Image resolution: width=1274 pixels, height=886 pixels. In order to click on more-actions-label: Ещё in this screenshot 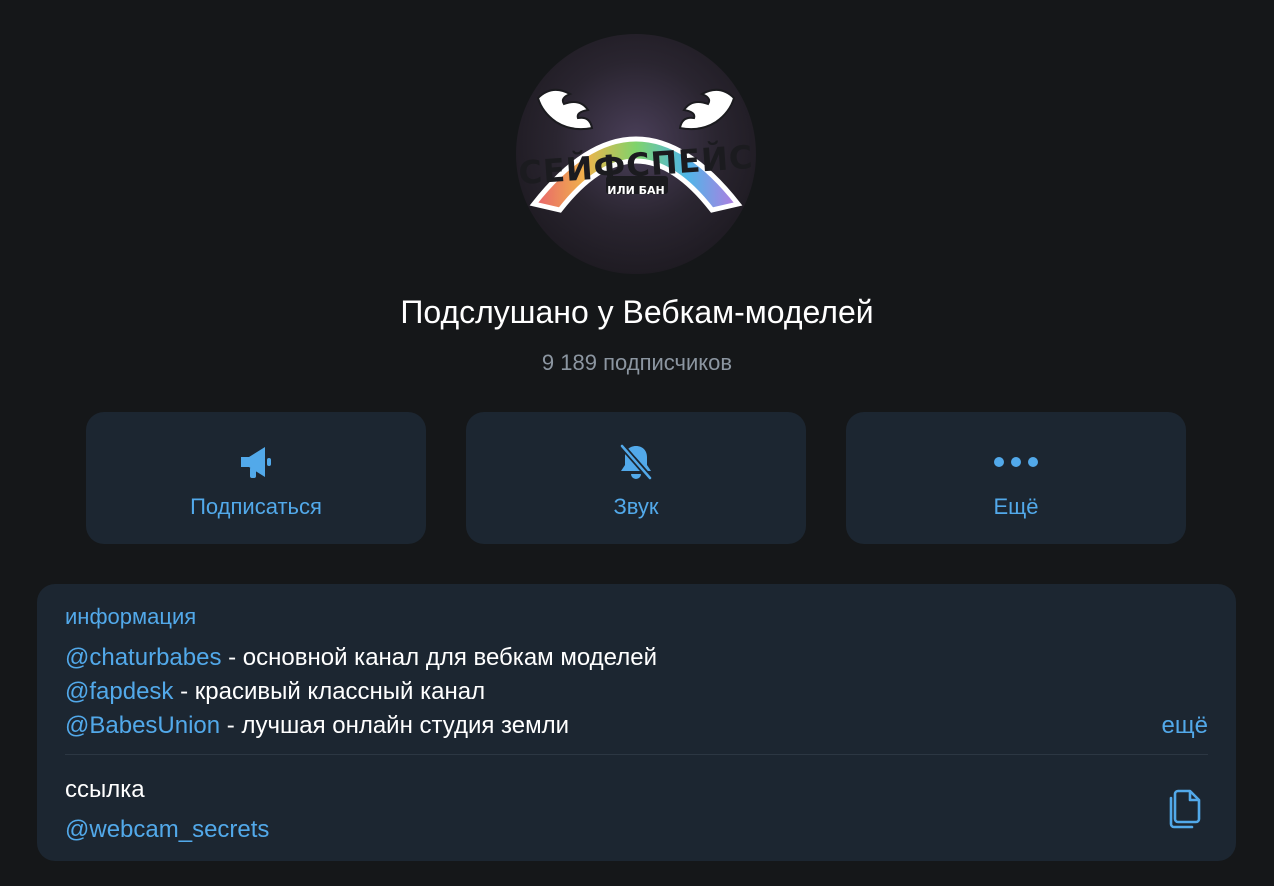, I will do `click(1016, 506)`.